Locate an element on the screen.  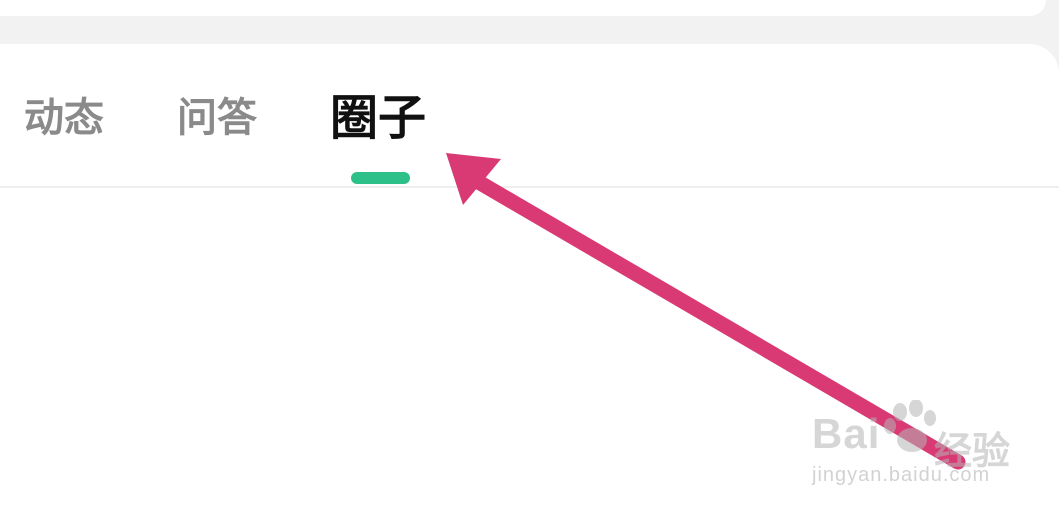
watermark-url: jingyan.baidu.com is located at coordinates (901, 475).